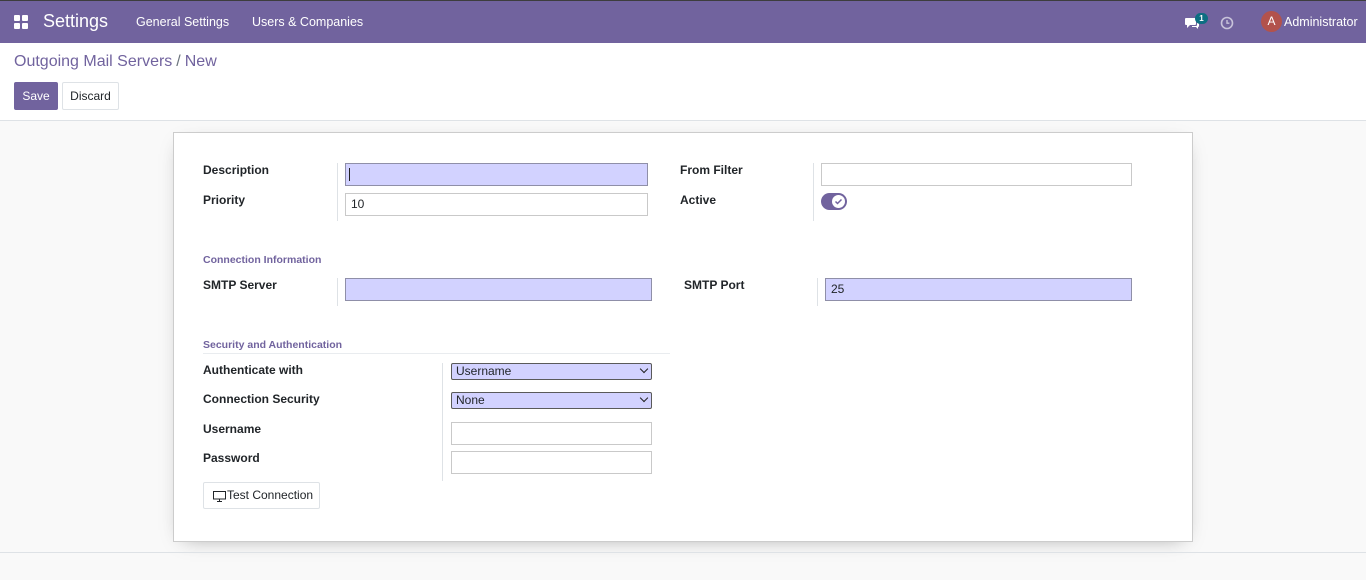  I want to click on connection-security-value: None, so click(470, 400).